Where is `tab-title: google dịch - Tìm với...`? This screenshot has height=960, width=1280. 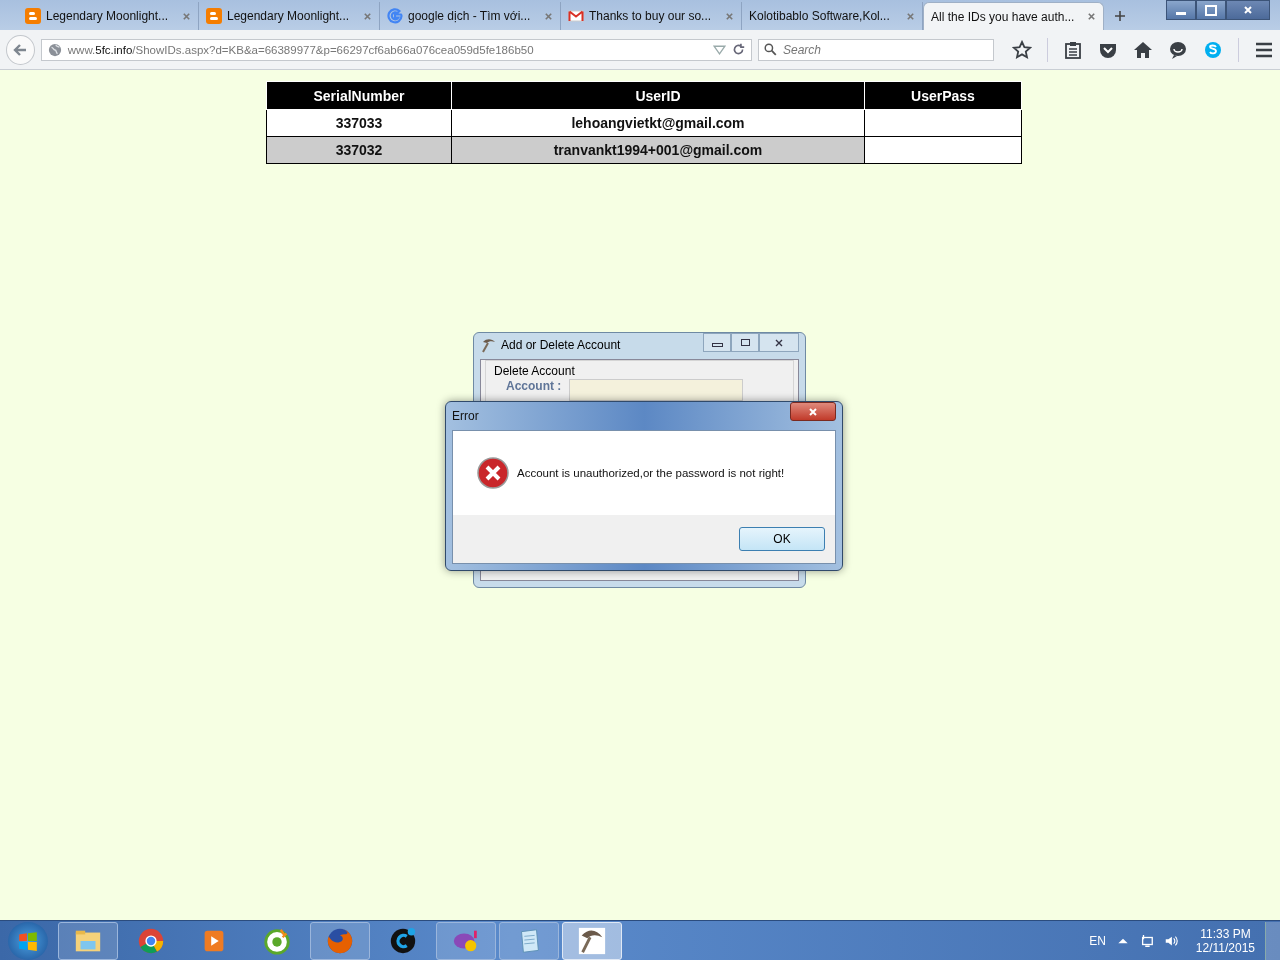
tab-title: google dịch - Tìm với... is located at coordinates (470, 16).